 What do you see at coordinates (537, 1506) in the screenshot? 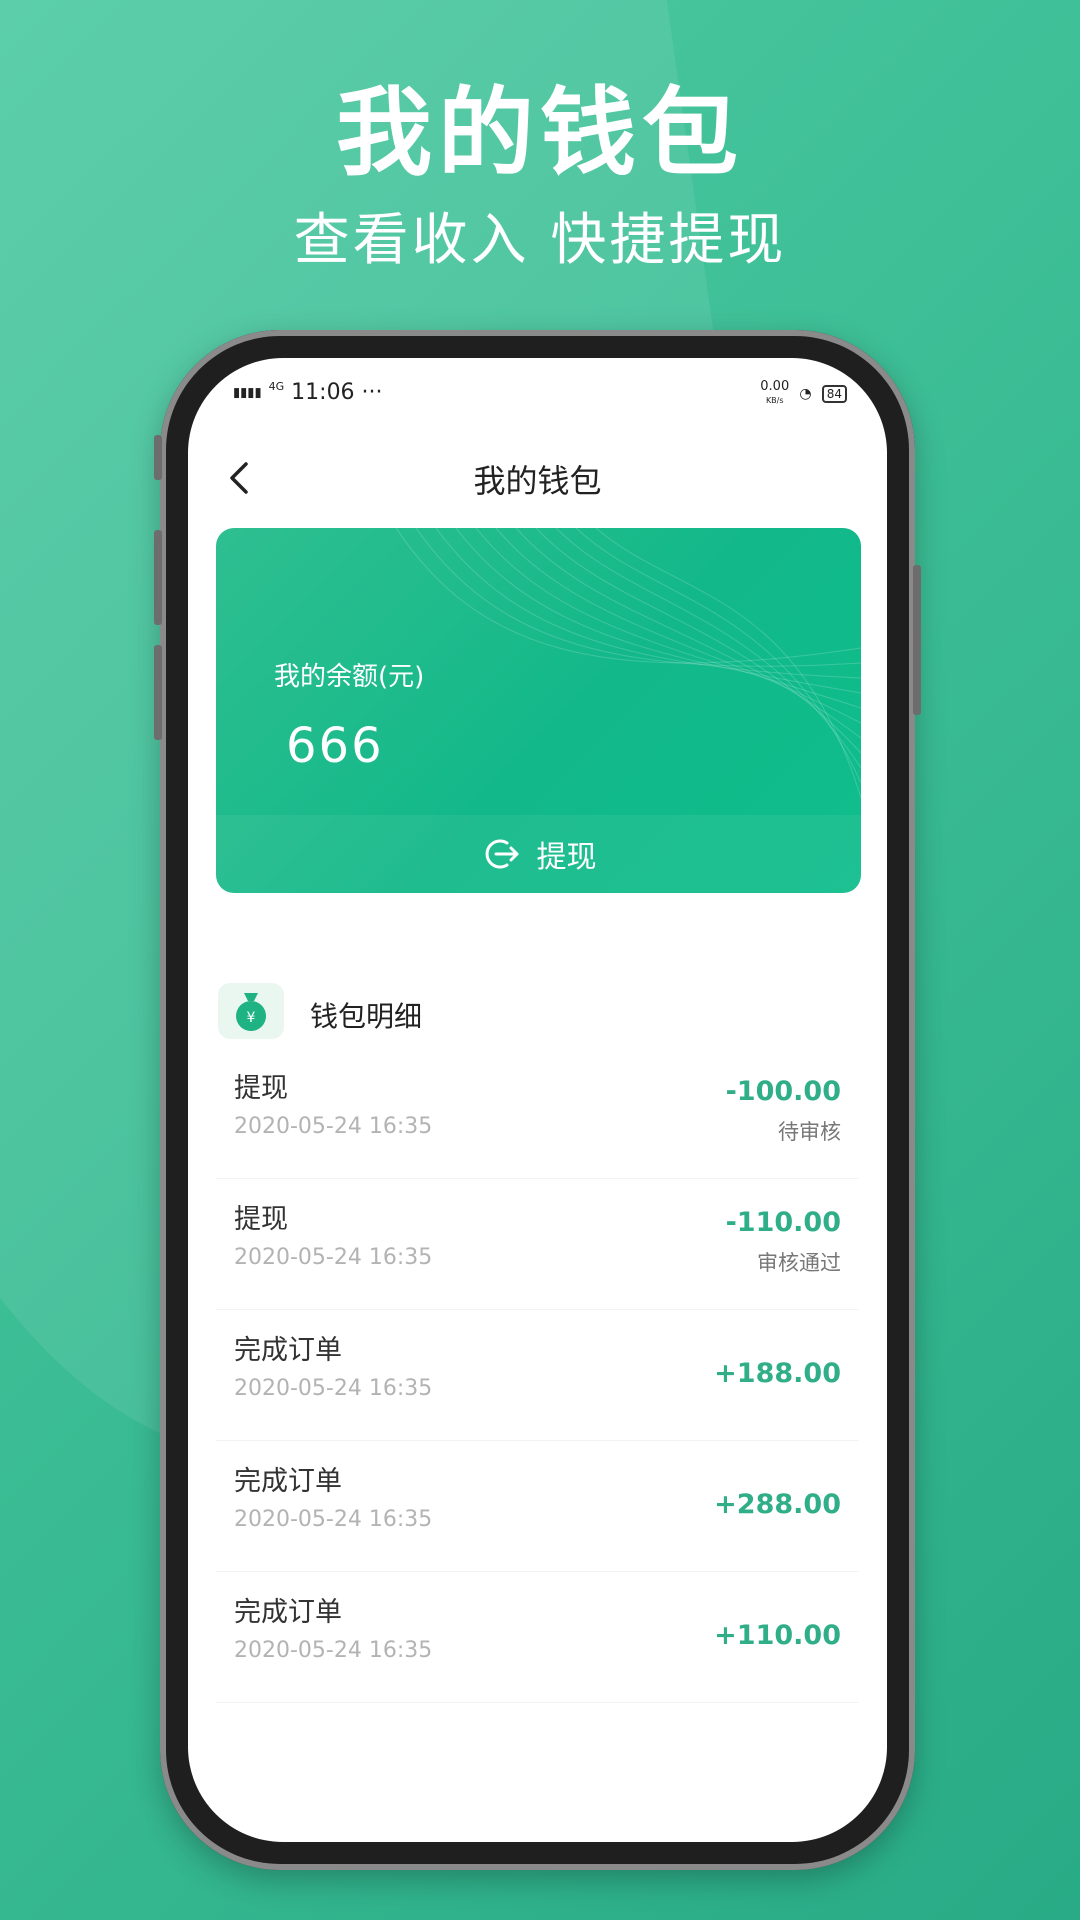
I see `transaction-row: 完成订单 2020-05-24 16:35 +288.00` at bounding box center [537, 1506].